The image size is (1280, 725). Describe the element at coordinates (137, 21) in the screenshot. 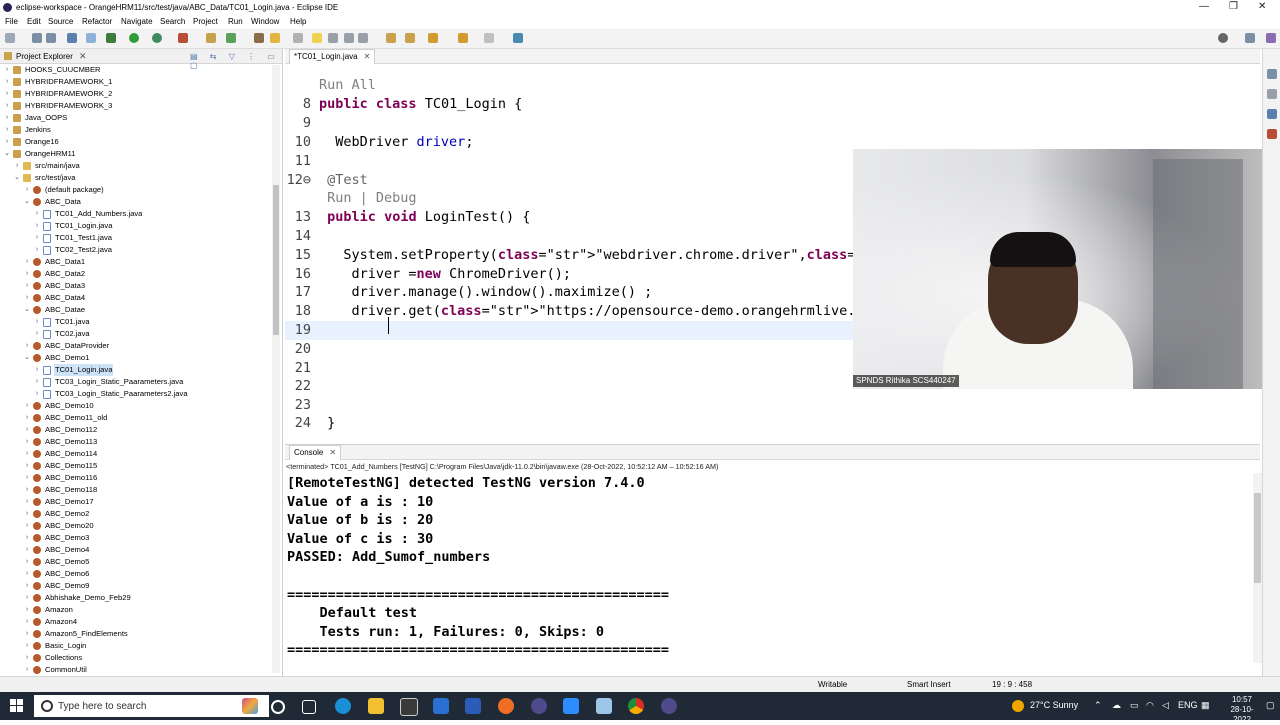

I see `menu-navigate: Navigate` at that location.